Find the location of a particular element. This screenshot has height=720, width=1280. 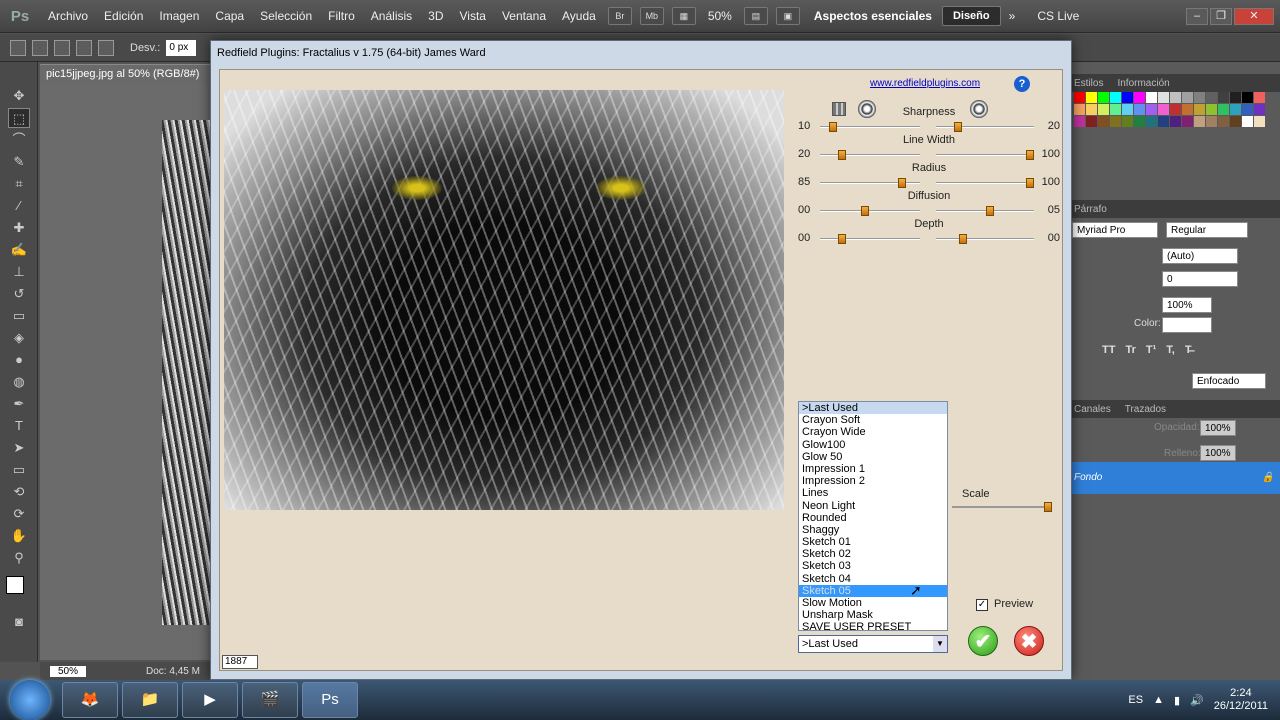

preset-item: Unsharp Mask is located at coordinates (873, 615).